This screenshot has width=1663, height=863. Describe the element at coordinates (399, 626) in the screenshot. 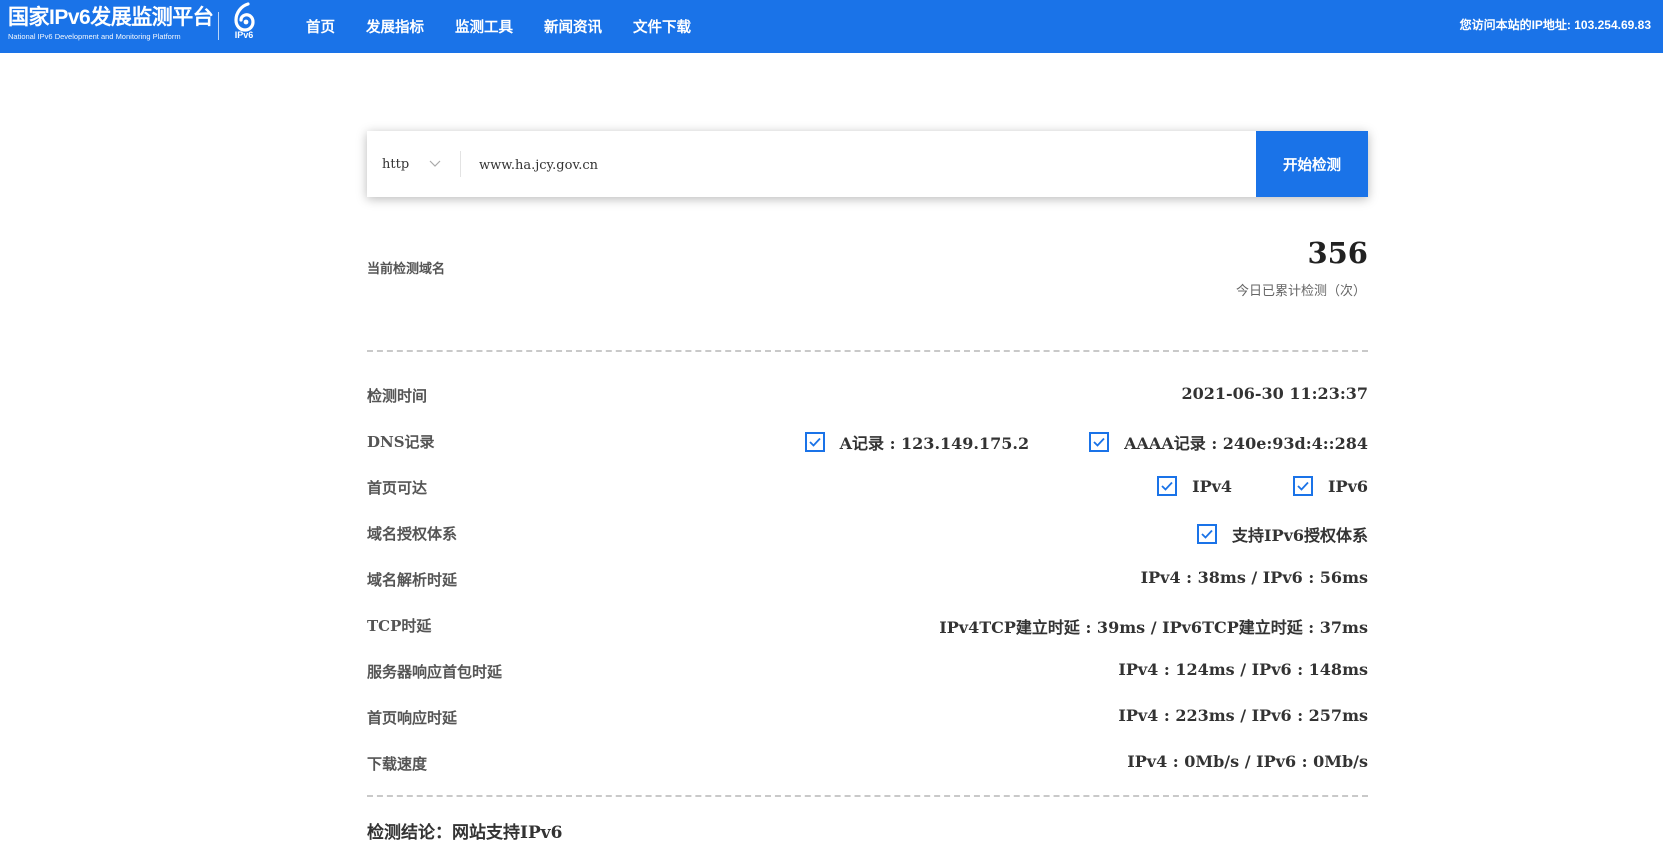

I see `tcp-label: TCP时延` at that location.